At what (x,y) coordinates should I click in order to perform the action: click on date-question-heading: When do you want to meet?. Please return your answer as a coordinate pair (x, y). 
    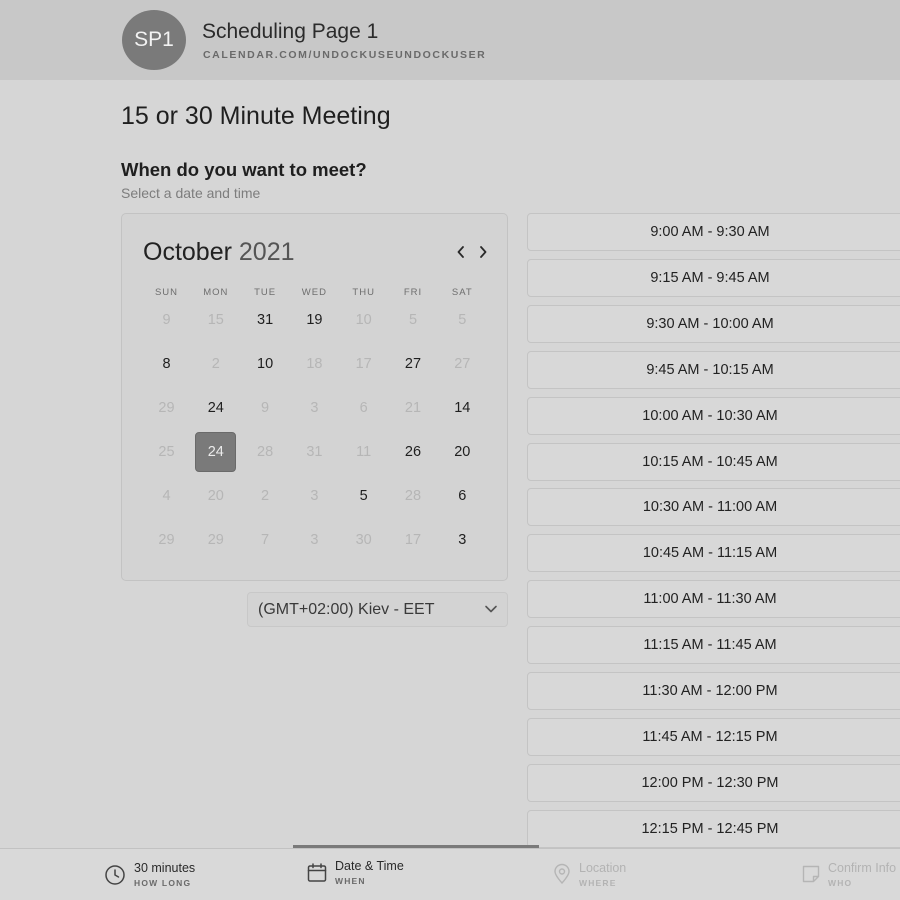
    Looking at the image, I should click on (244, 169).